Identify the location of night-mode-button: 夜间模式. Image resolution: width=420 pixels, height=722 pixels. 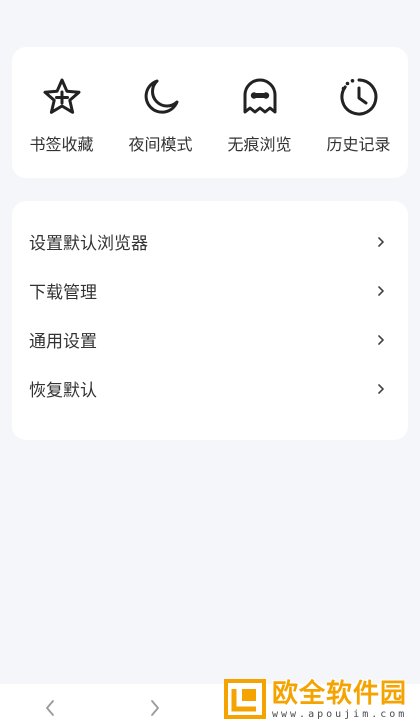
(160, 112).